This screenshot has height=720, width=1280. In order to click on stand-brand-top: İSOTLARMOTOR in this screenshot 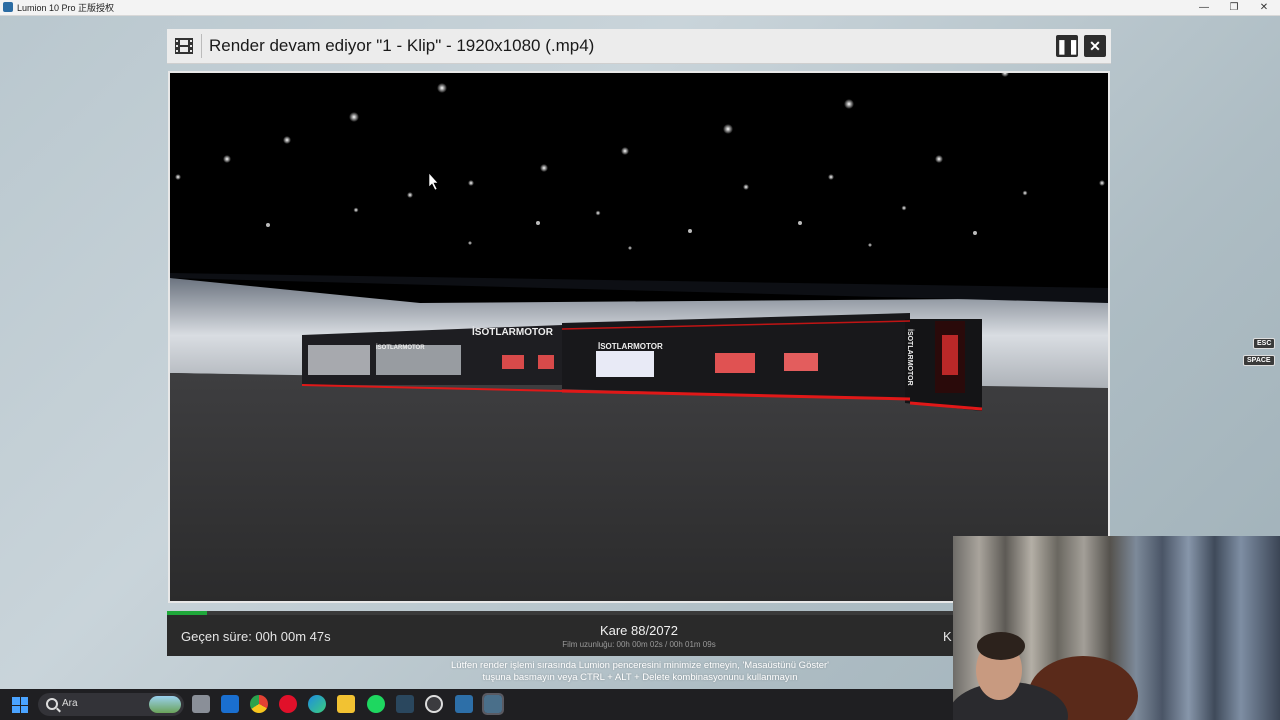, I will do `click(513, 331)`.